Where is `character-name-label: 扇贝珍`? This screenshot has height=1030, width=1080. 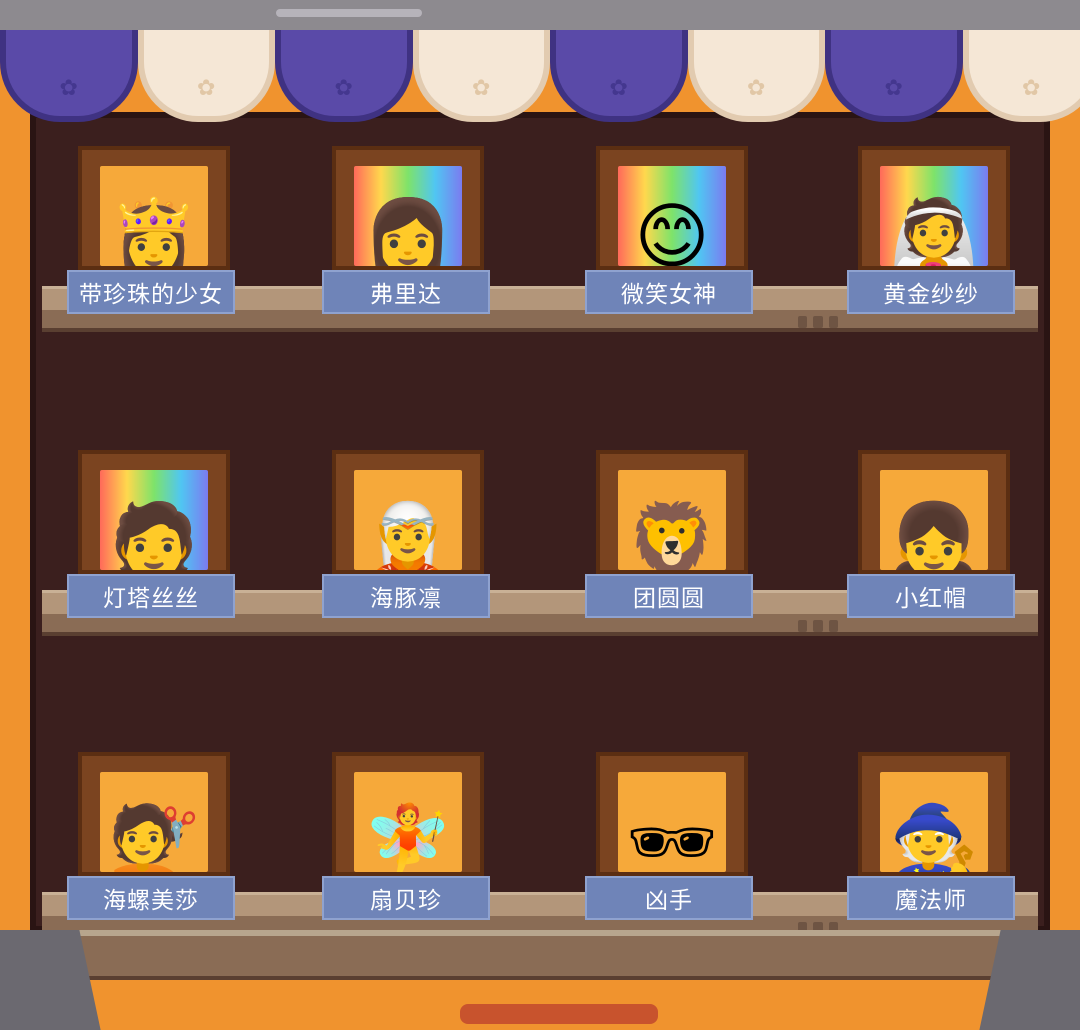
character-name-label: 扇贝珍 is located at coordinates (406, 898).